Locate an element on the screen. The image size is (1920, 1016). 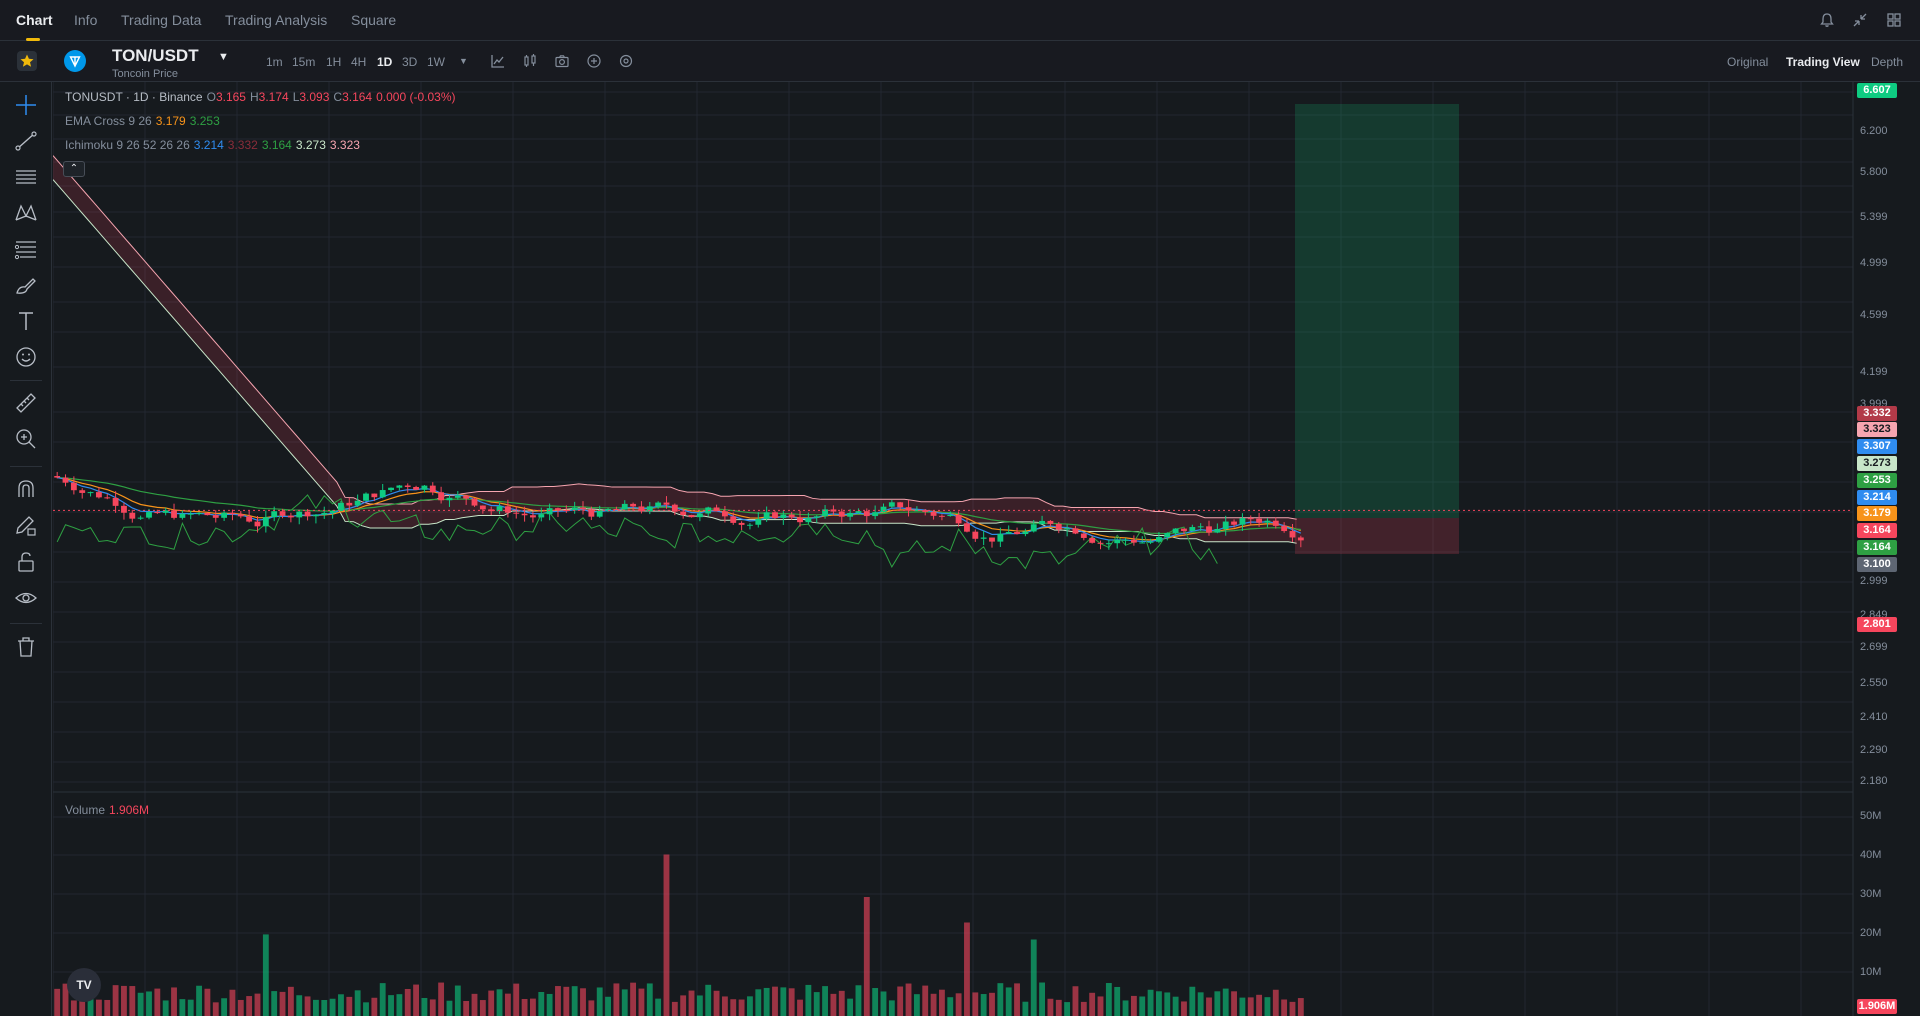
eye-icon is located at coordinates (26, 598).